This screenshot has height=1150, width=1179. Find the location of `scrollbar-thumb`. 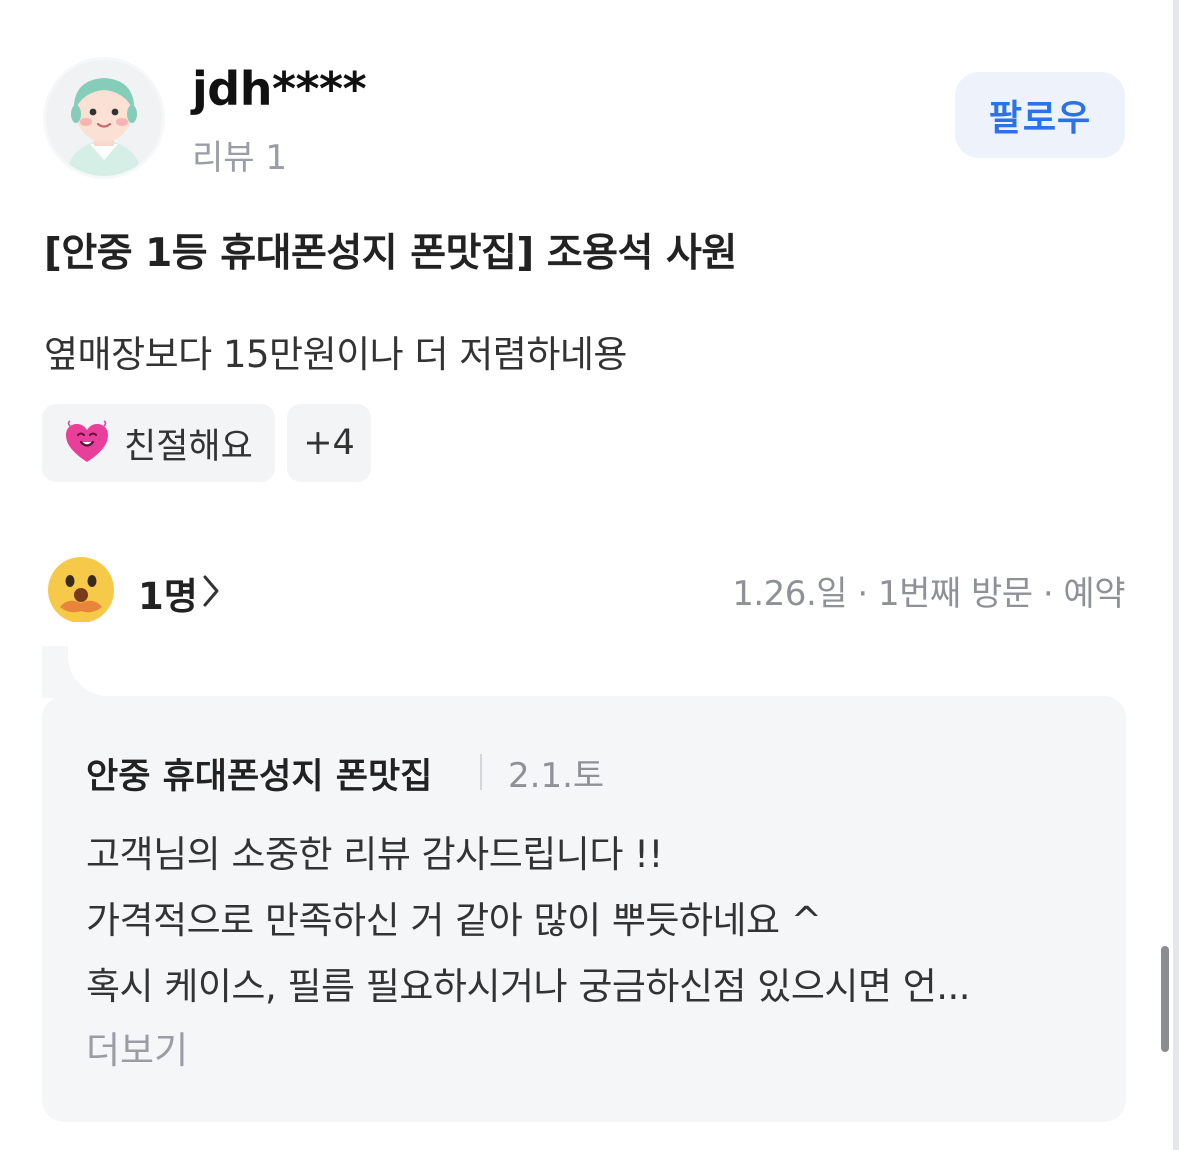

scrollbar-thumb is located at coordinates (1165, 999).